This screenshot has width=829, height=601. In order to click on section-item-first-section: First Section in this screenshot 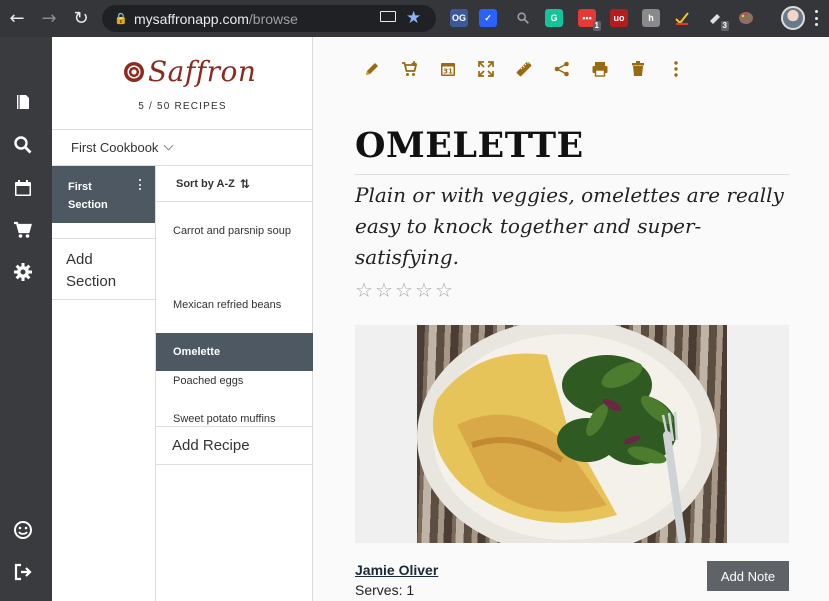, I will do `click(103, 194)`.